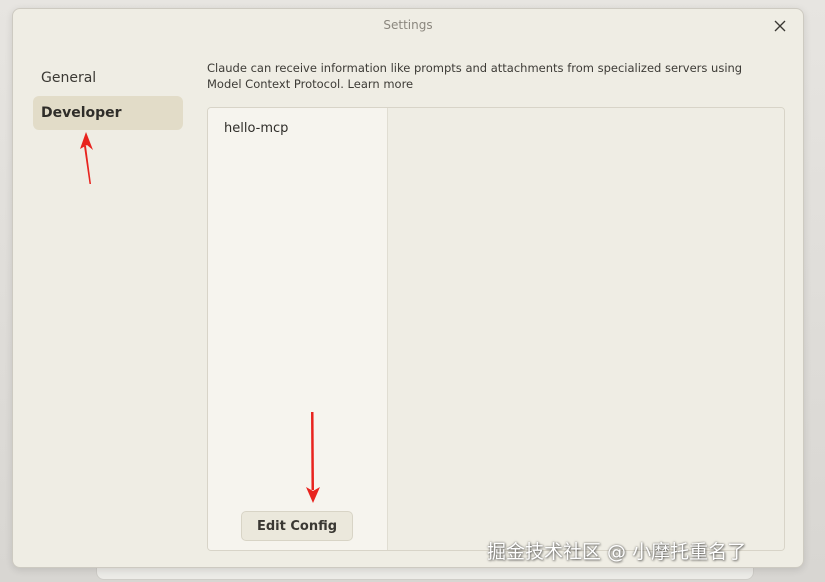  What do you see at coordinates (69, 78) in the screenshot?
I see `sidebar-item-label: General` at bounding box center [69, 78].